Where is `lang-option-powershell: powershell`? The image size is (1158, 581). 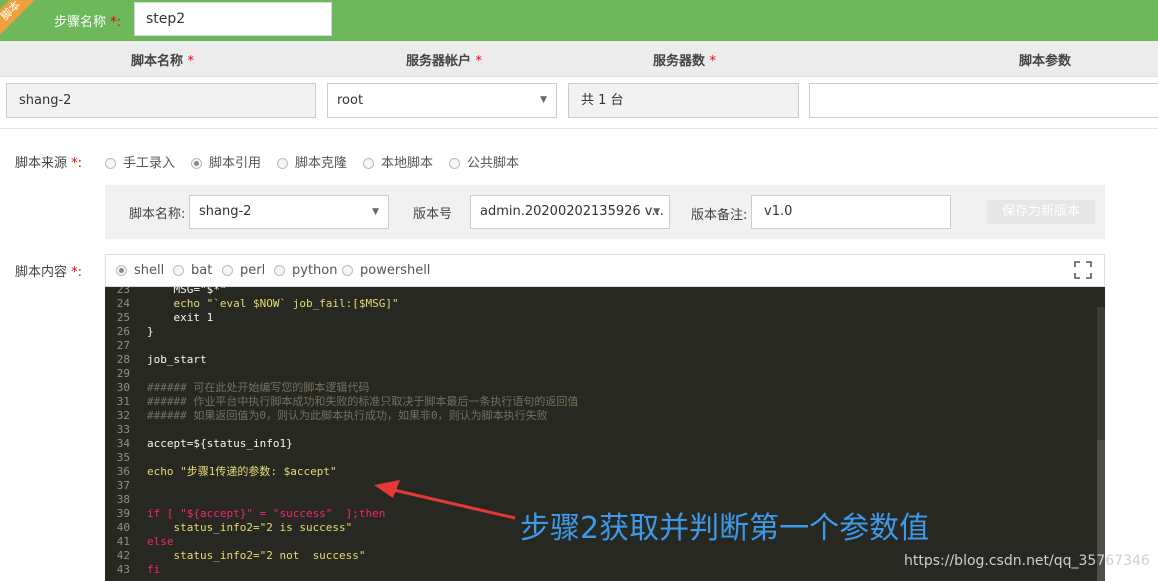
lang-option-powershell: powershell is located at coordinates (386, 270).